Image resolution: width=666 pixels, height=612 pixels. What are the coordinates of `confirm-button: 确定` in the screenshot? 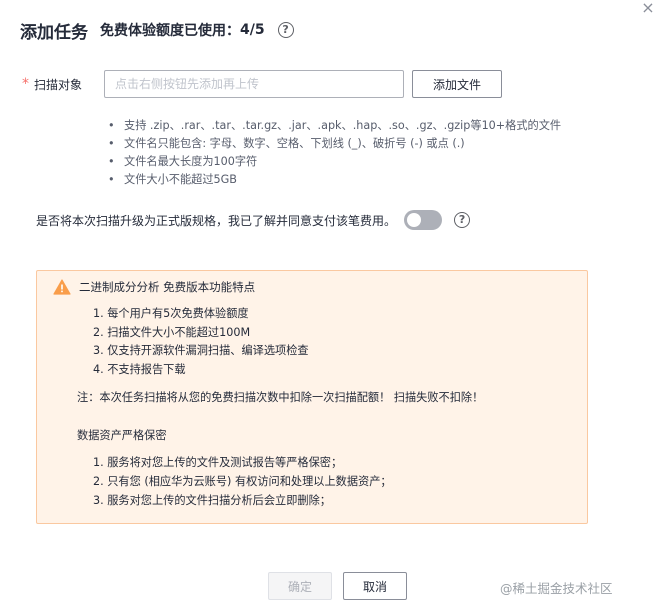 It's located at (300, 586).